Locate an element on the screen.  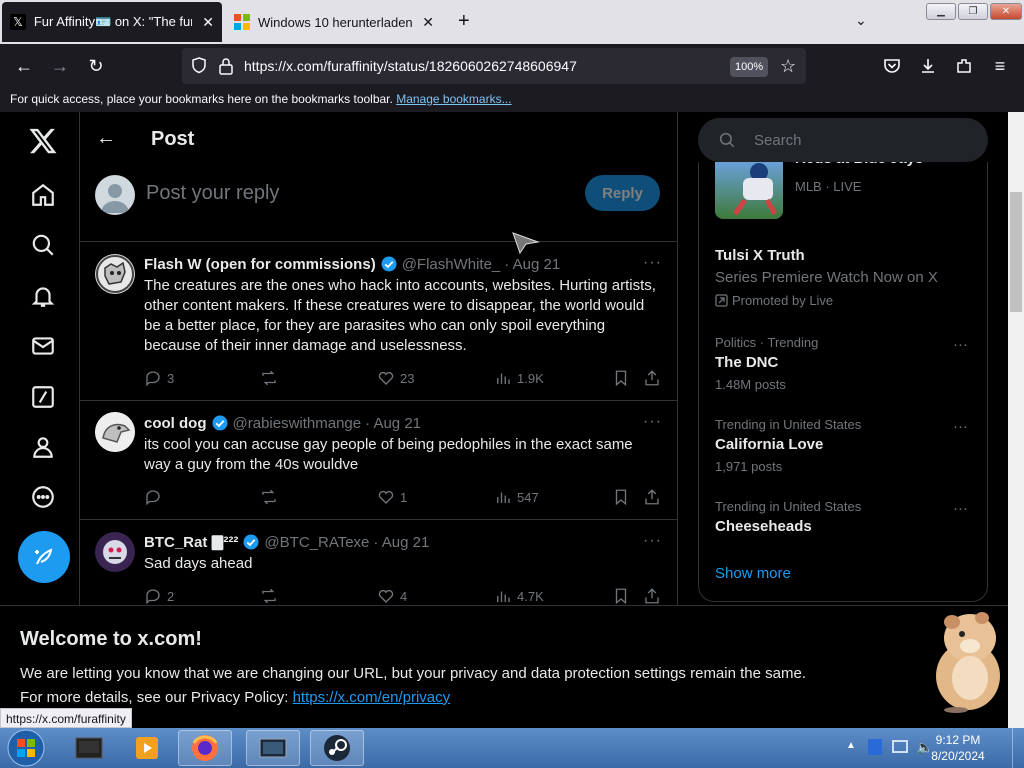
menu-icon: ≡ is located at coordinates (1000, 66).